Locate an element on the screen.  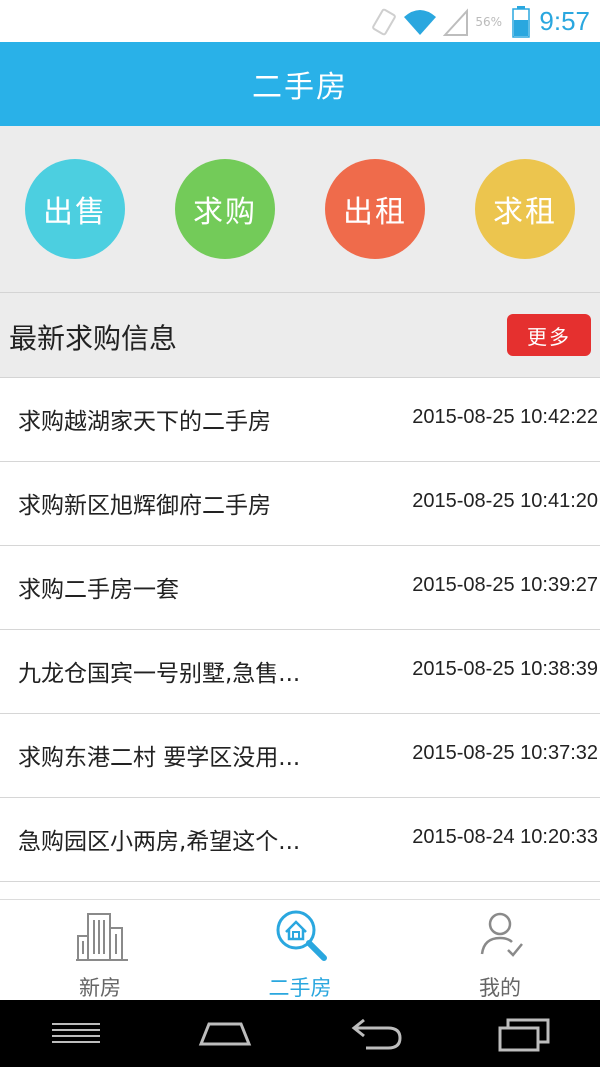
listing-title: 求购新区旭辉御府二手房 is located at coordinates (144, 506).